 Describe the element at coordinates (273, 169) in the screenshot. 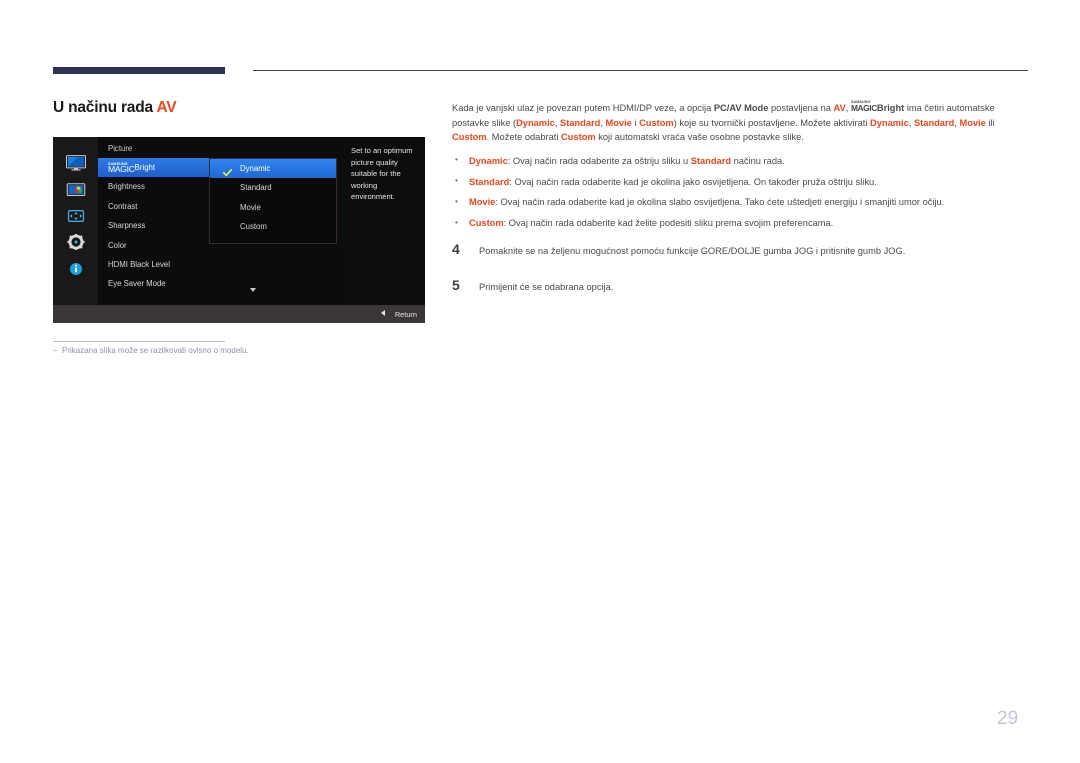

I see `submenu-item-dynamic: Dynamic` at that location.